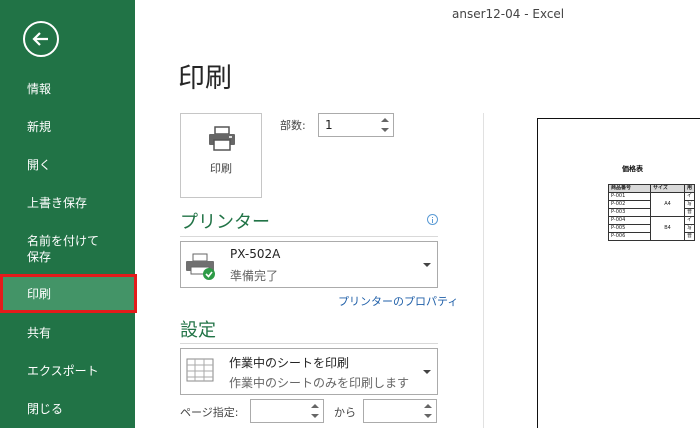  I want to click on pages-label: ページ指定:, so click(209, 412).